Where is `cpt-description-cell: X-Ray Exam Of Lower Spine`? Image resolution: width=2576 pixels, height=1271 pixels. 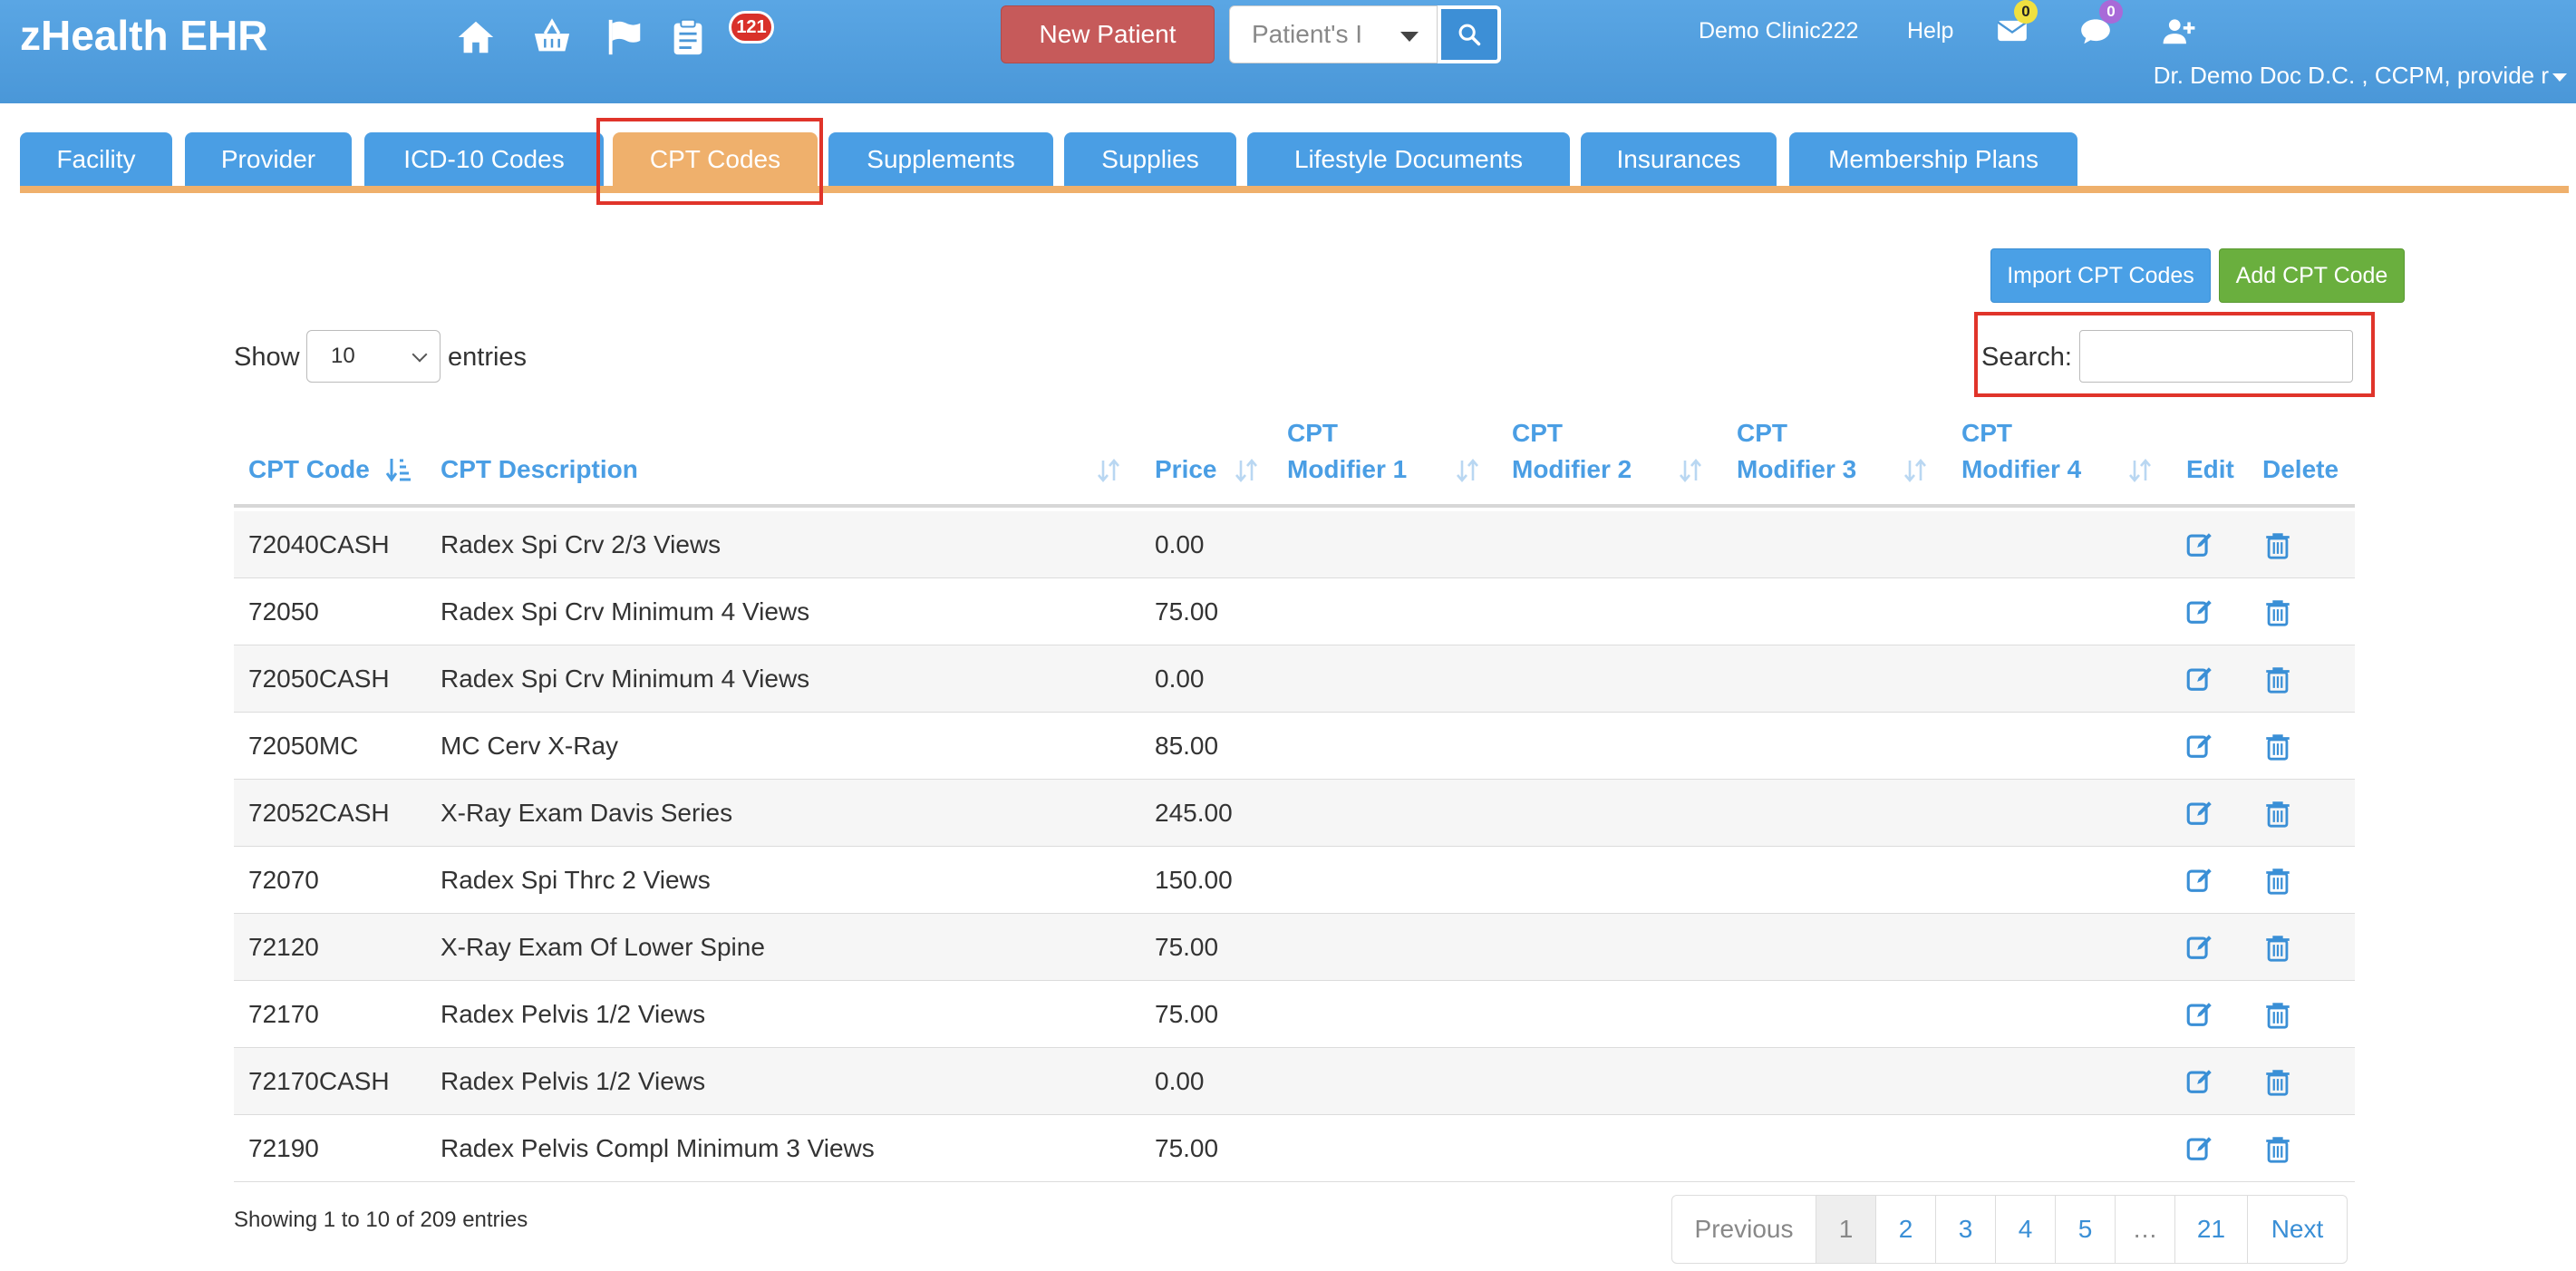
cpt-description-cell: X-Ray Exam Of Lower Spine is located at coordinates (603, 947).